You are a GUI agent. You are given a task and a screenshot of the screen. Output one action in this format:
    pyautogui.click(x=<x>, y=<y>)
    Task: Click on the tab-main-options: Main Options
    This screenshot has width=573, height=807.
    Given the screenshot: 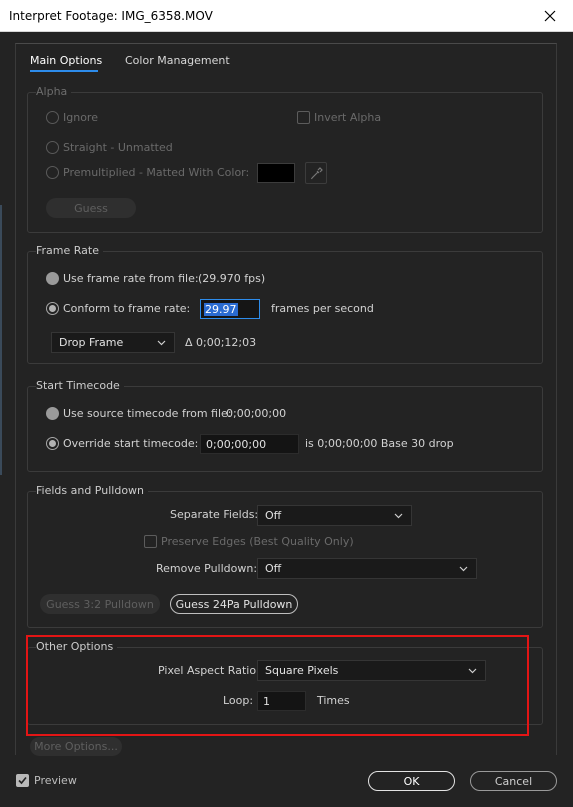 What is the action you would take?
    pyautogui.click(x=66, y=60)
    